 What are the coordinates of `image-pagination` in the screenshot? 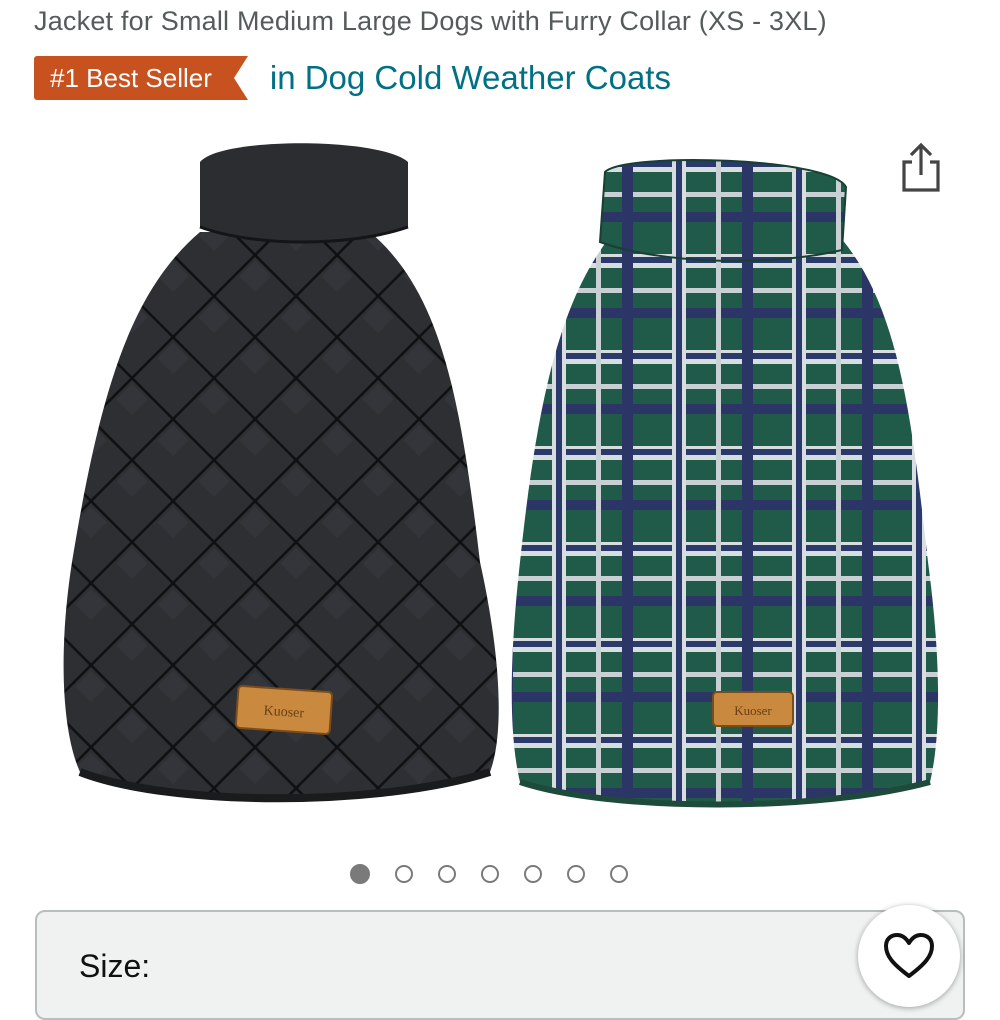 It's located at (489, 874).